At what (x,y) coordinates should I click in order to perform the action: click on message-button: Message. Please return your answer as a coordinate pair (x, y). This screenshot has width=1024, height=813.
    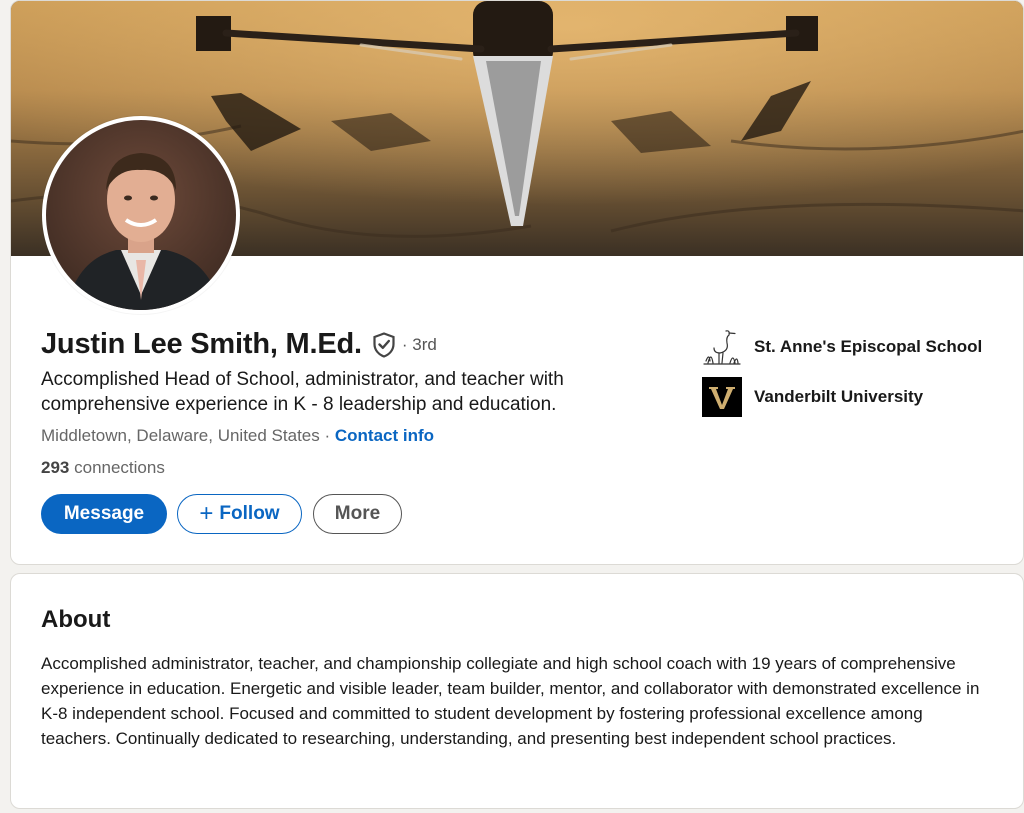
    Looking at the image, I should click on (104, 514).